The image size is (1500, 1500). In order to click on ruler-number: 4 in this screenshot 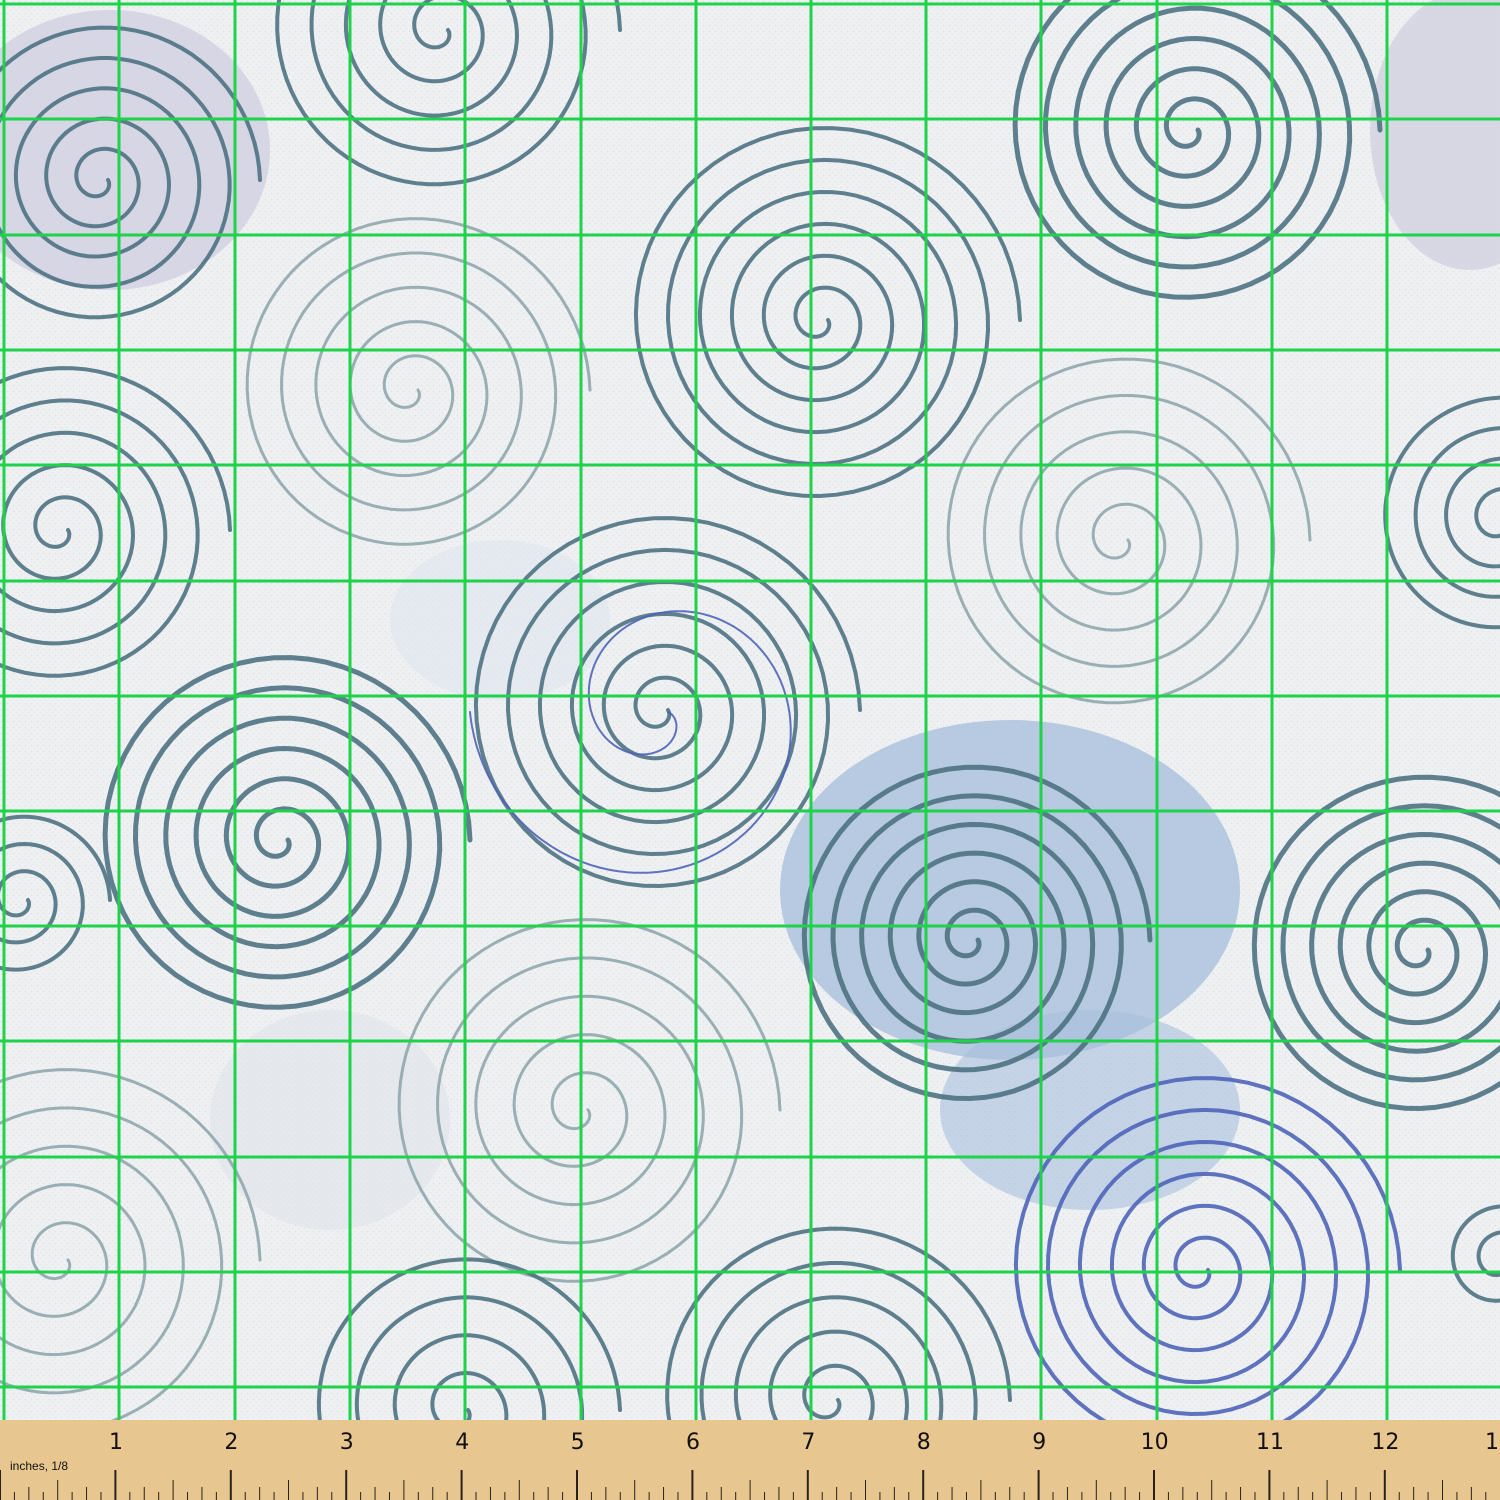, I will do `click(462, 1442)`.